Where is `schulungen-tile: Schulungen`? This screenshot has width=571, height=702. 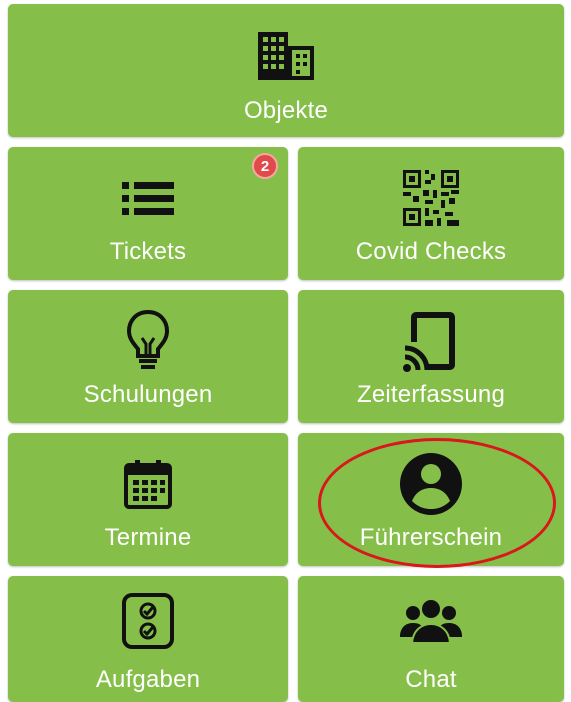 schulungen-tile: Schulungen is located at coordinates (148, 356).